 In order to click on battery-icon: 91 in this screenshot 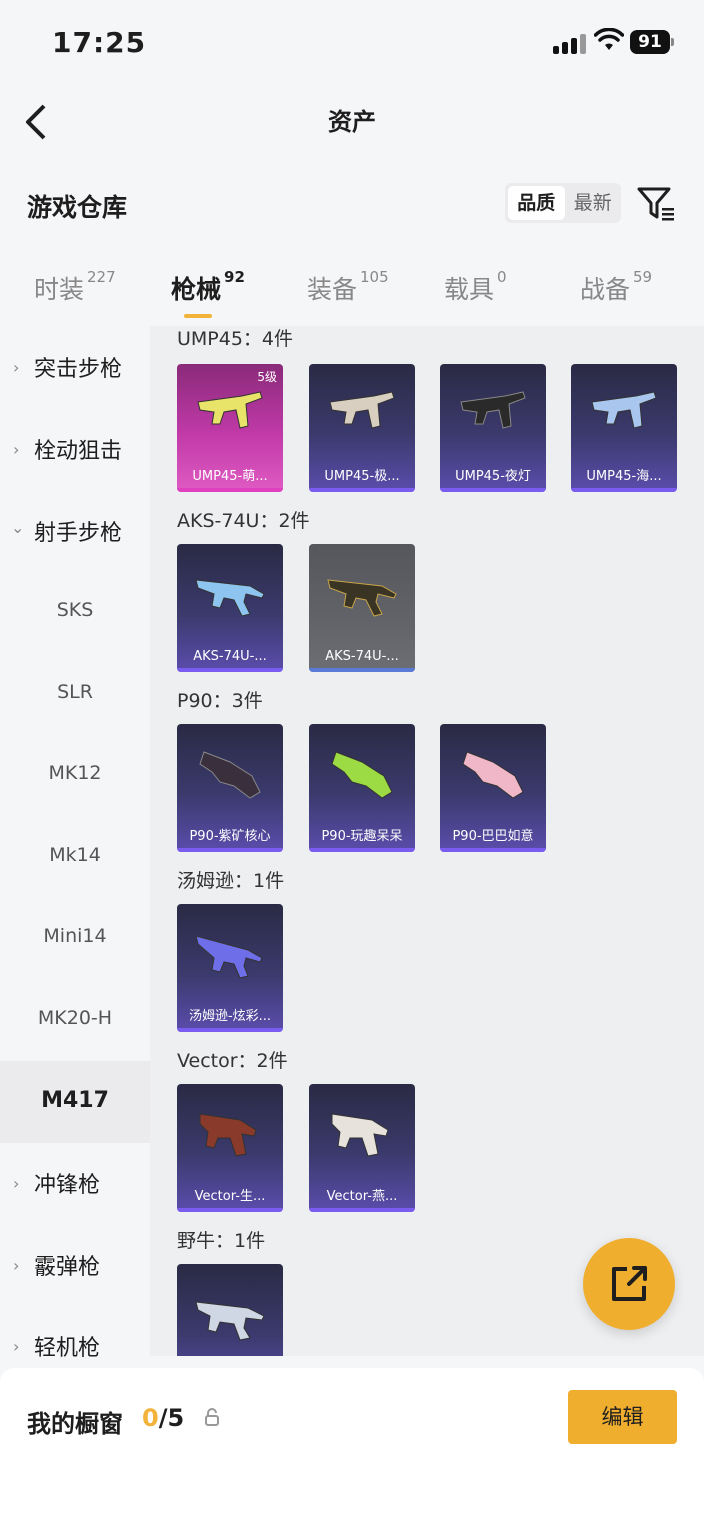, I will do `click(652, 42)`.